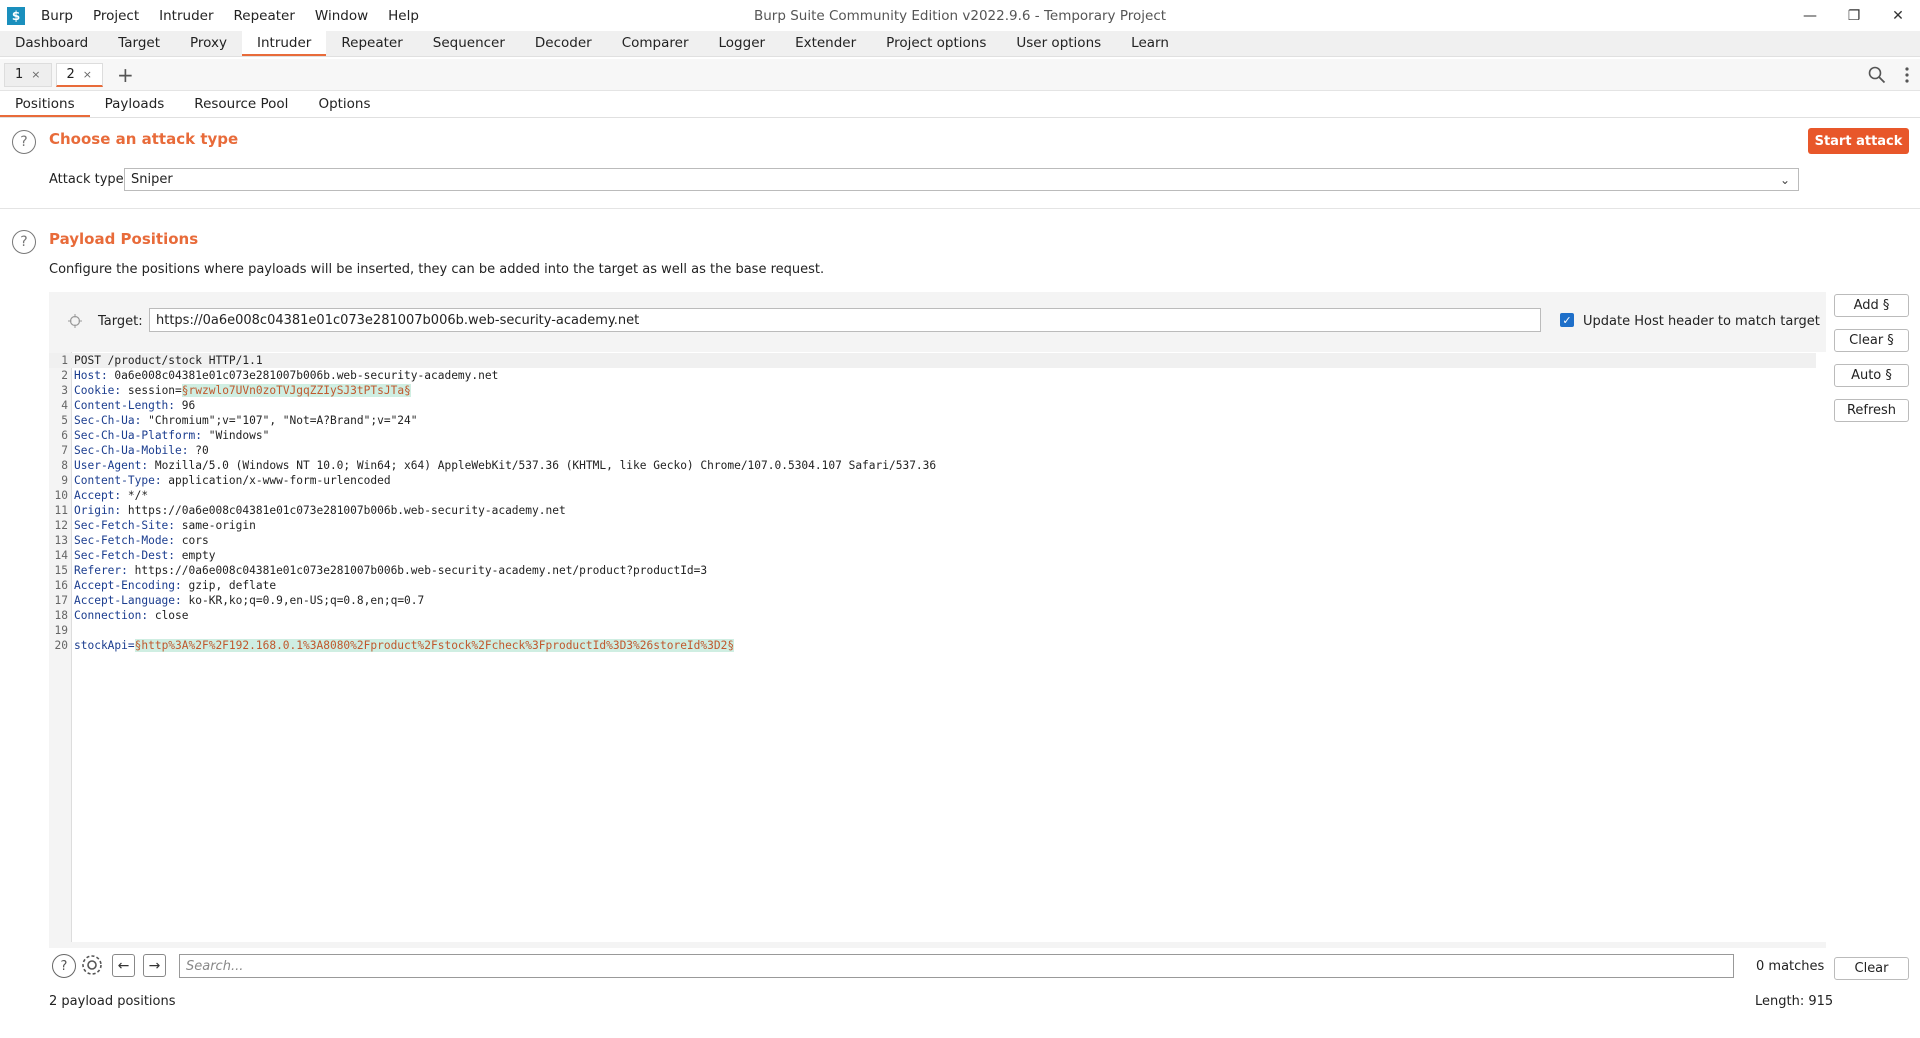 This screenshot has width=1920, height=1038. Describe the element at coordinates (1858, 141) in the screenshot. I see `start-attack-button: Start attack` at that location.